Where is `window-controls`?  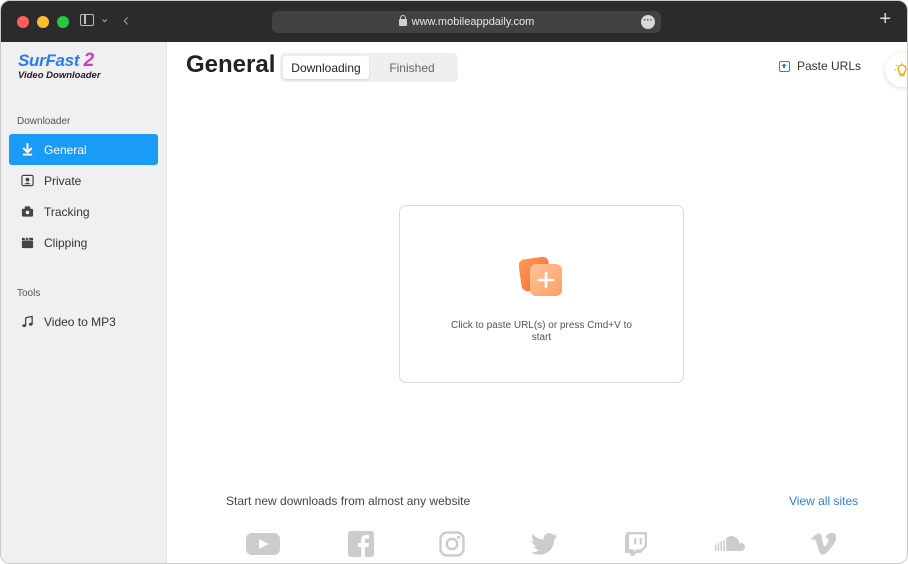
window-controls is located at coordinates (43, 22).